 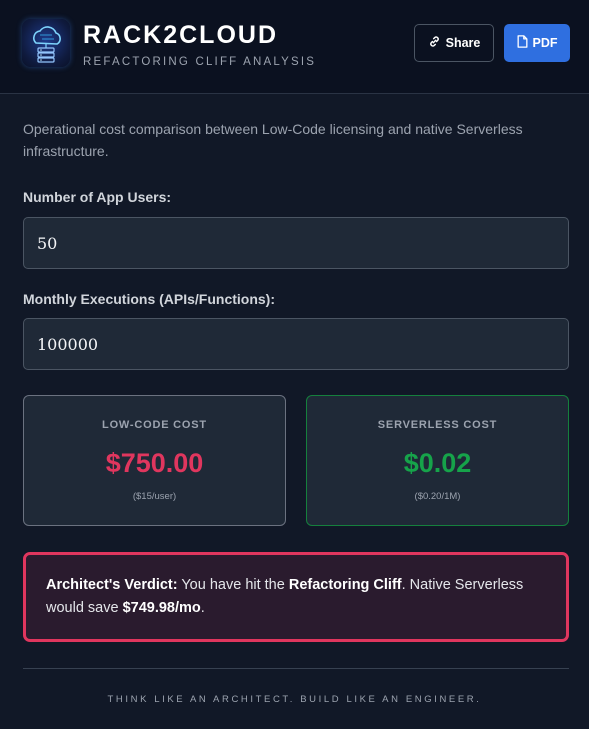 I want to click on executions-input: 100000, so click(x=296, y=344).